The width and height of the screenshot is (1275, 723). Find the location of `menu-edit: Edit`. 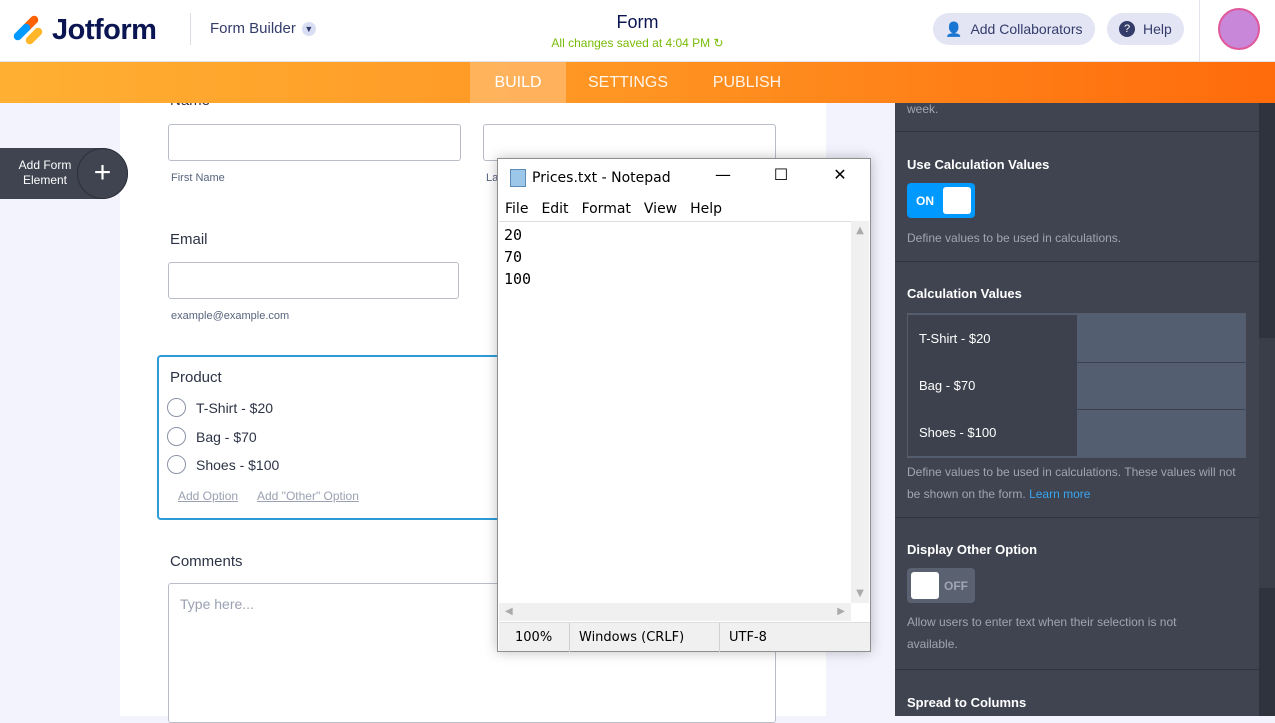

menu-edit: Edit is located at coordinates (554, 209).